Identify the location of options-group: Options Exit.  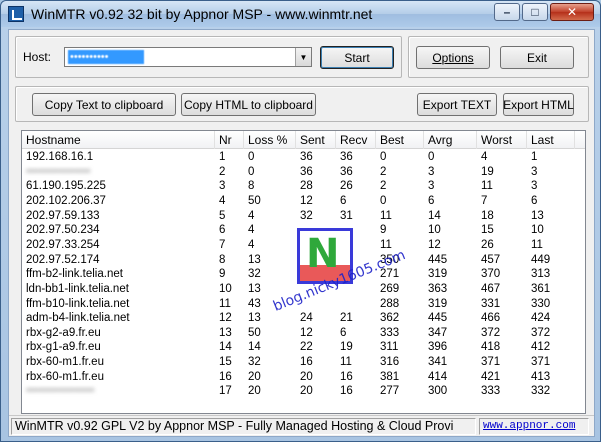
(498, 57).